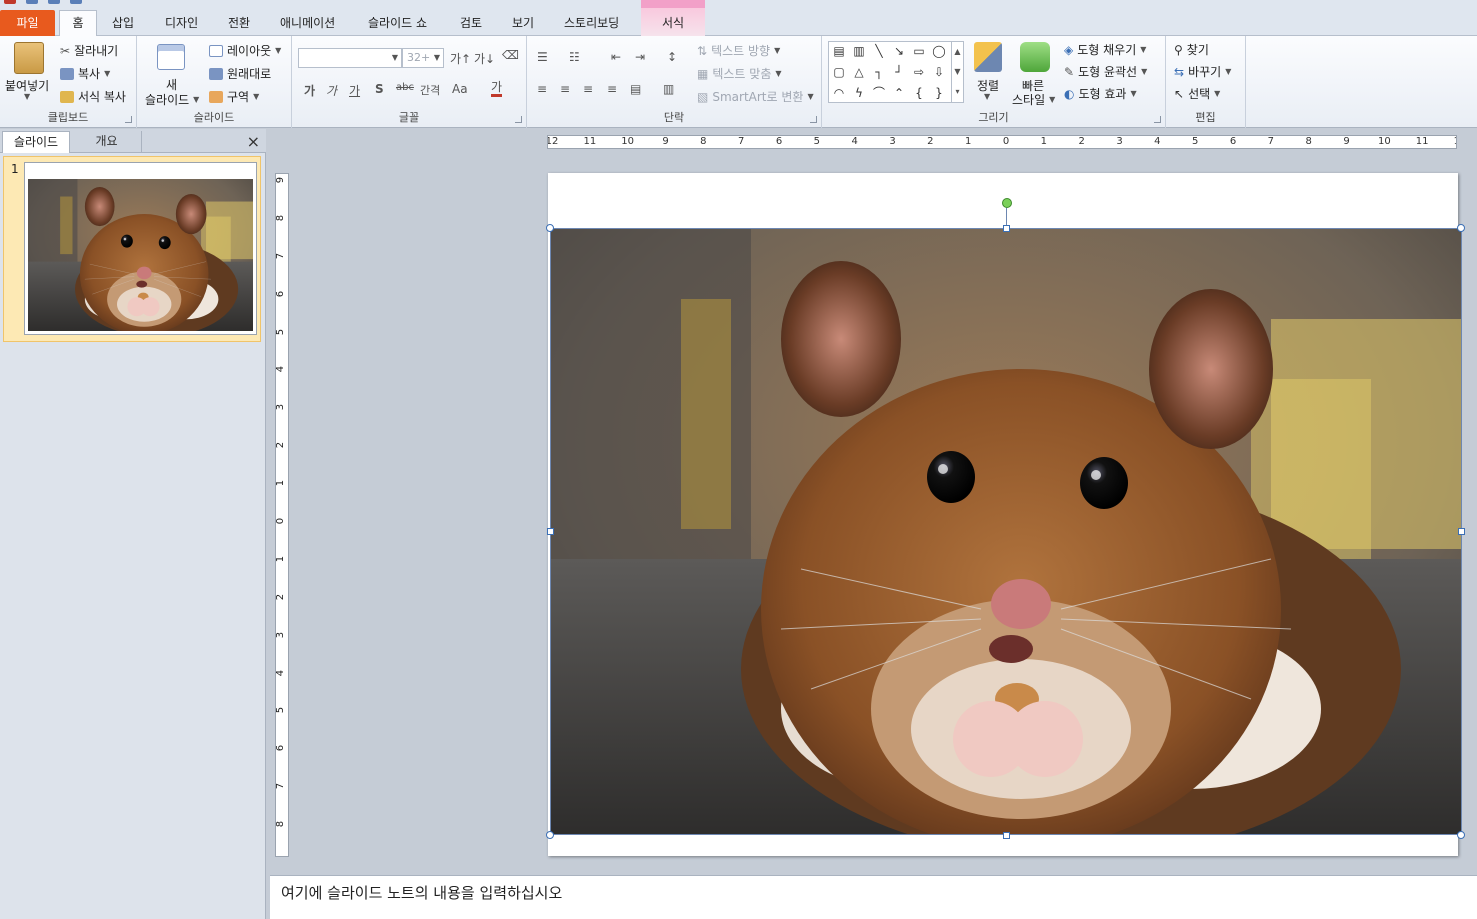 The height and width of the screenshot is (919, 1477). What do you see at coordinates (350, 58) in the screenshot?
I see `font-name-combo: ▼` at bounding box center [350, 58].